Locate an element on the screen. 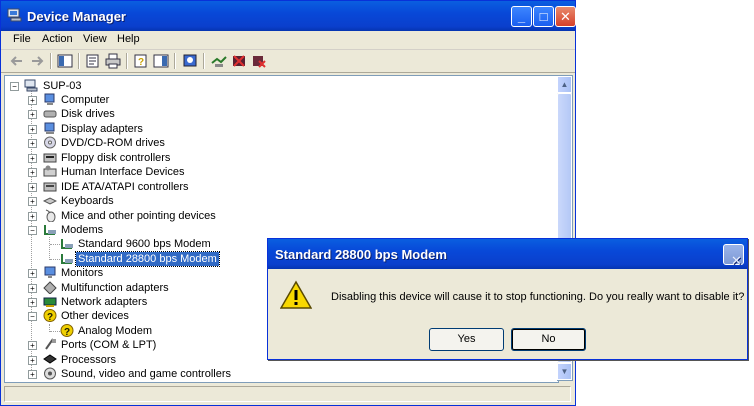 This screenshot has height=406, width=754. help-icon: ? is located at coordinates (141, 61).